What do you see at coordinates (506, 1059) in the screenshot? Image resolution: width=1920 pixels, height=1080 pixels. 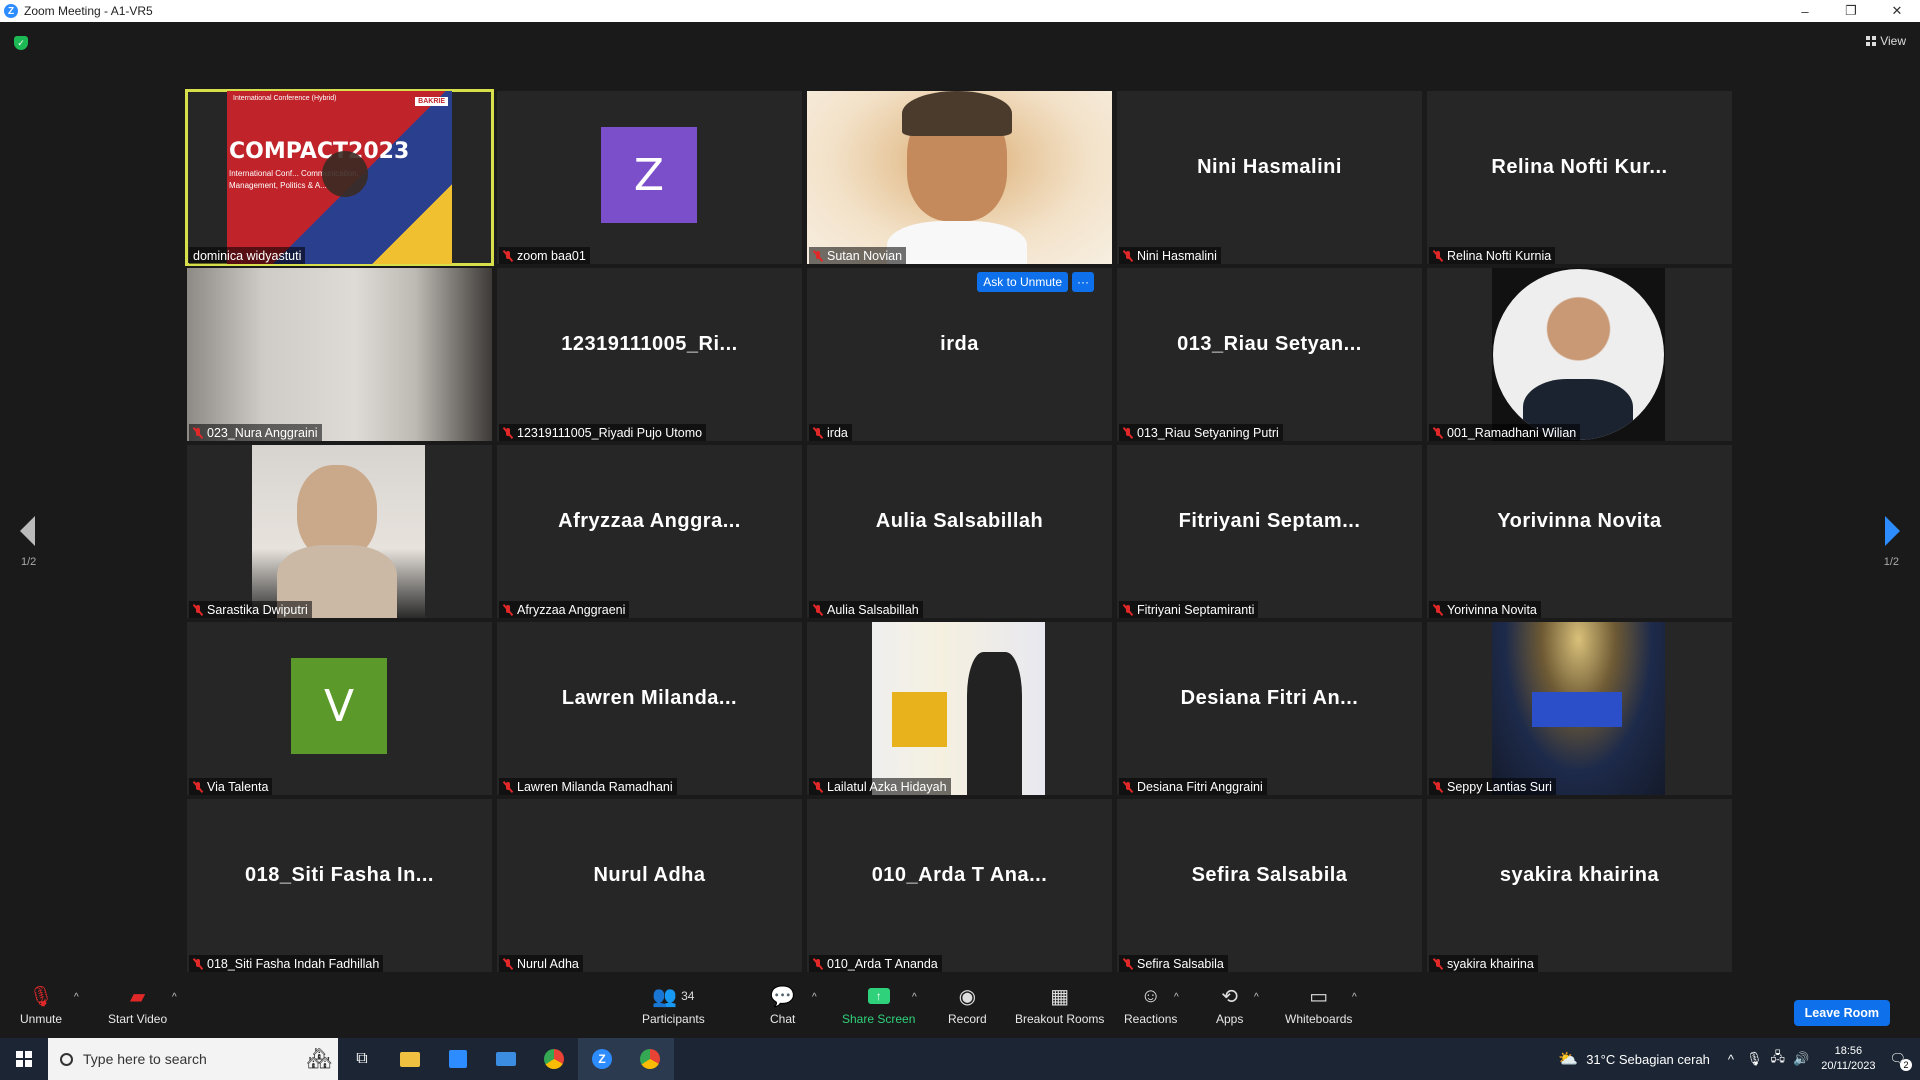 I see `mail-icon` at bounding box center [506, 1059].